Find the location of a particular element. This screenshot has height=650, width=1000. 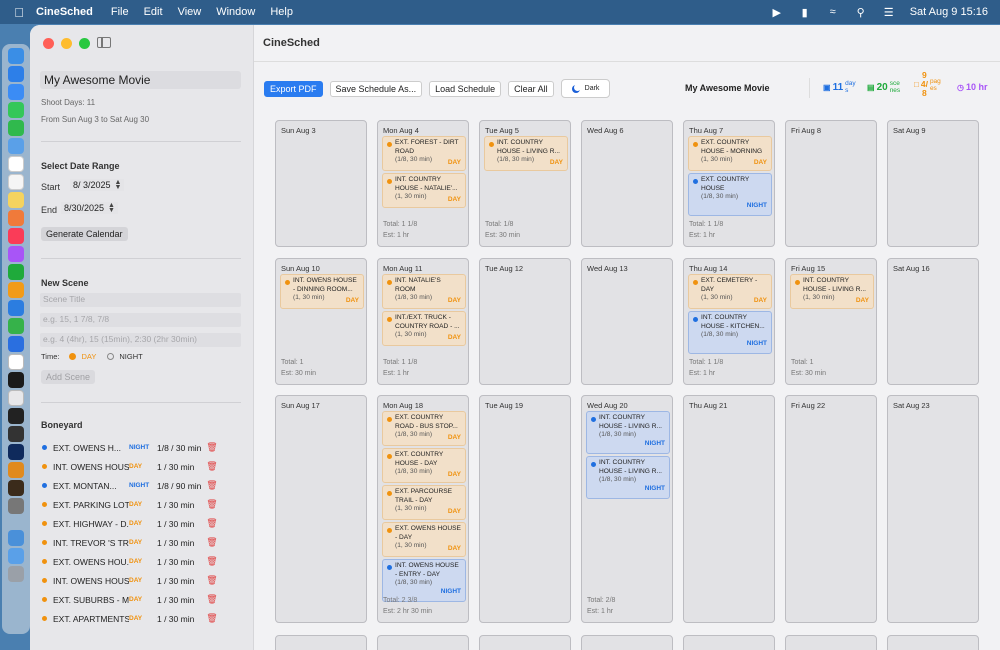

pages-icon is located at coordinates (16, 290).